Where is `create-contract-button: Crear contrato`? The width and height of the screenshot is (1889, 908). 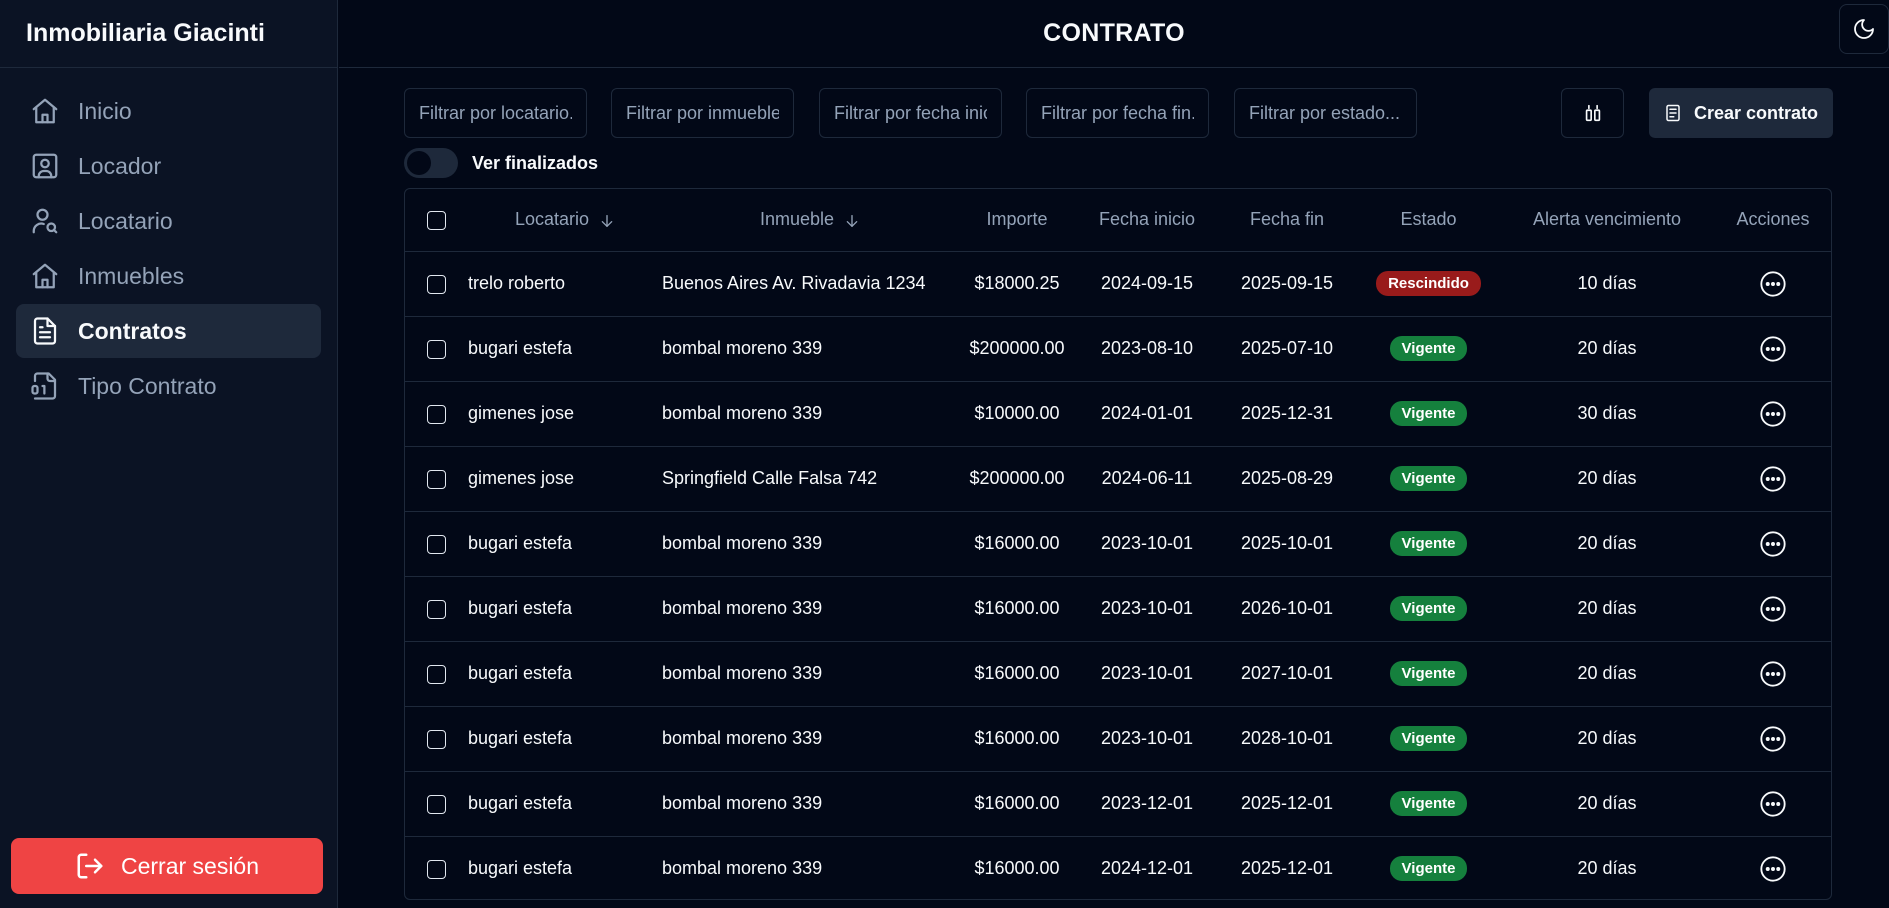
create-contract-button: Crear contrato is located at coordinates (1741, 113).